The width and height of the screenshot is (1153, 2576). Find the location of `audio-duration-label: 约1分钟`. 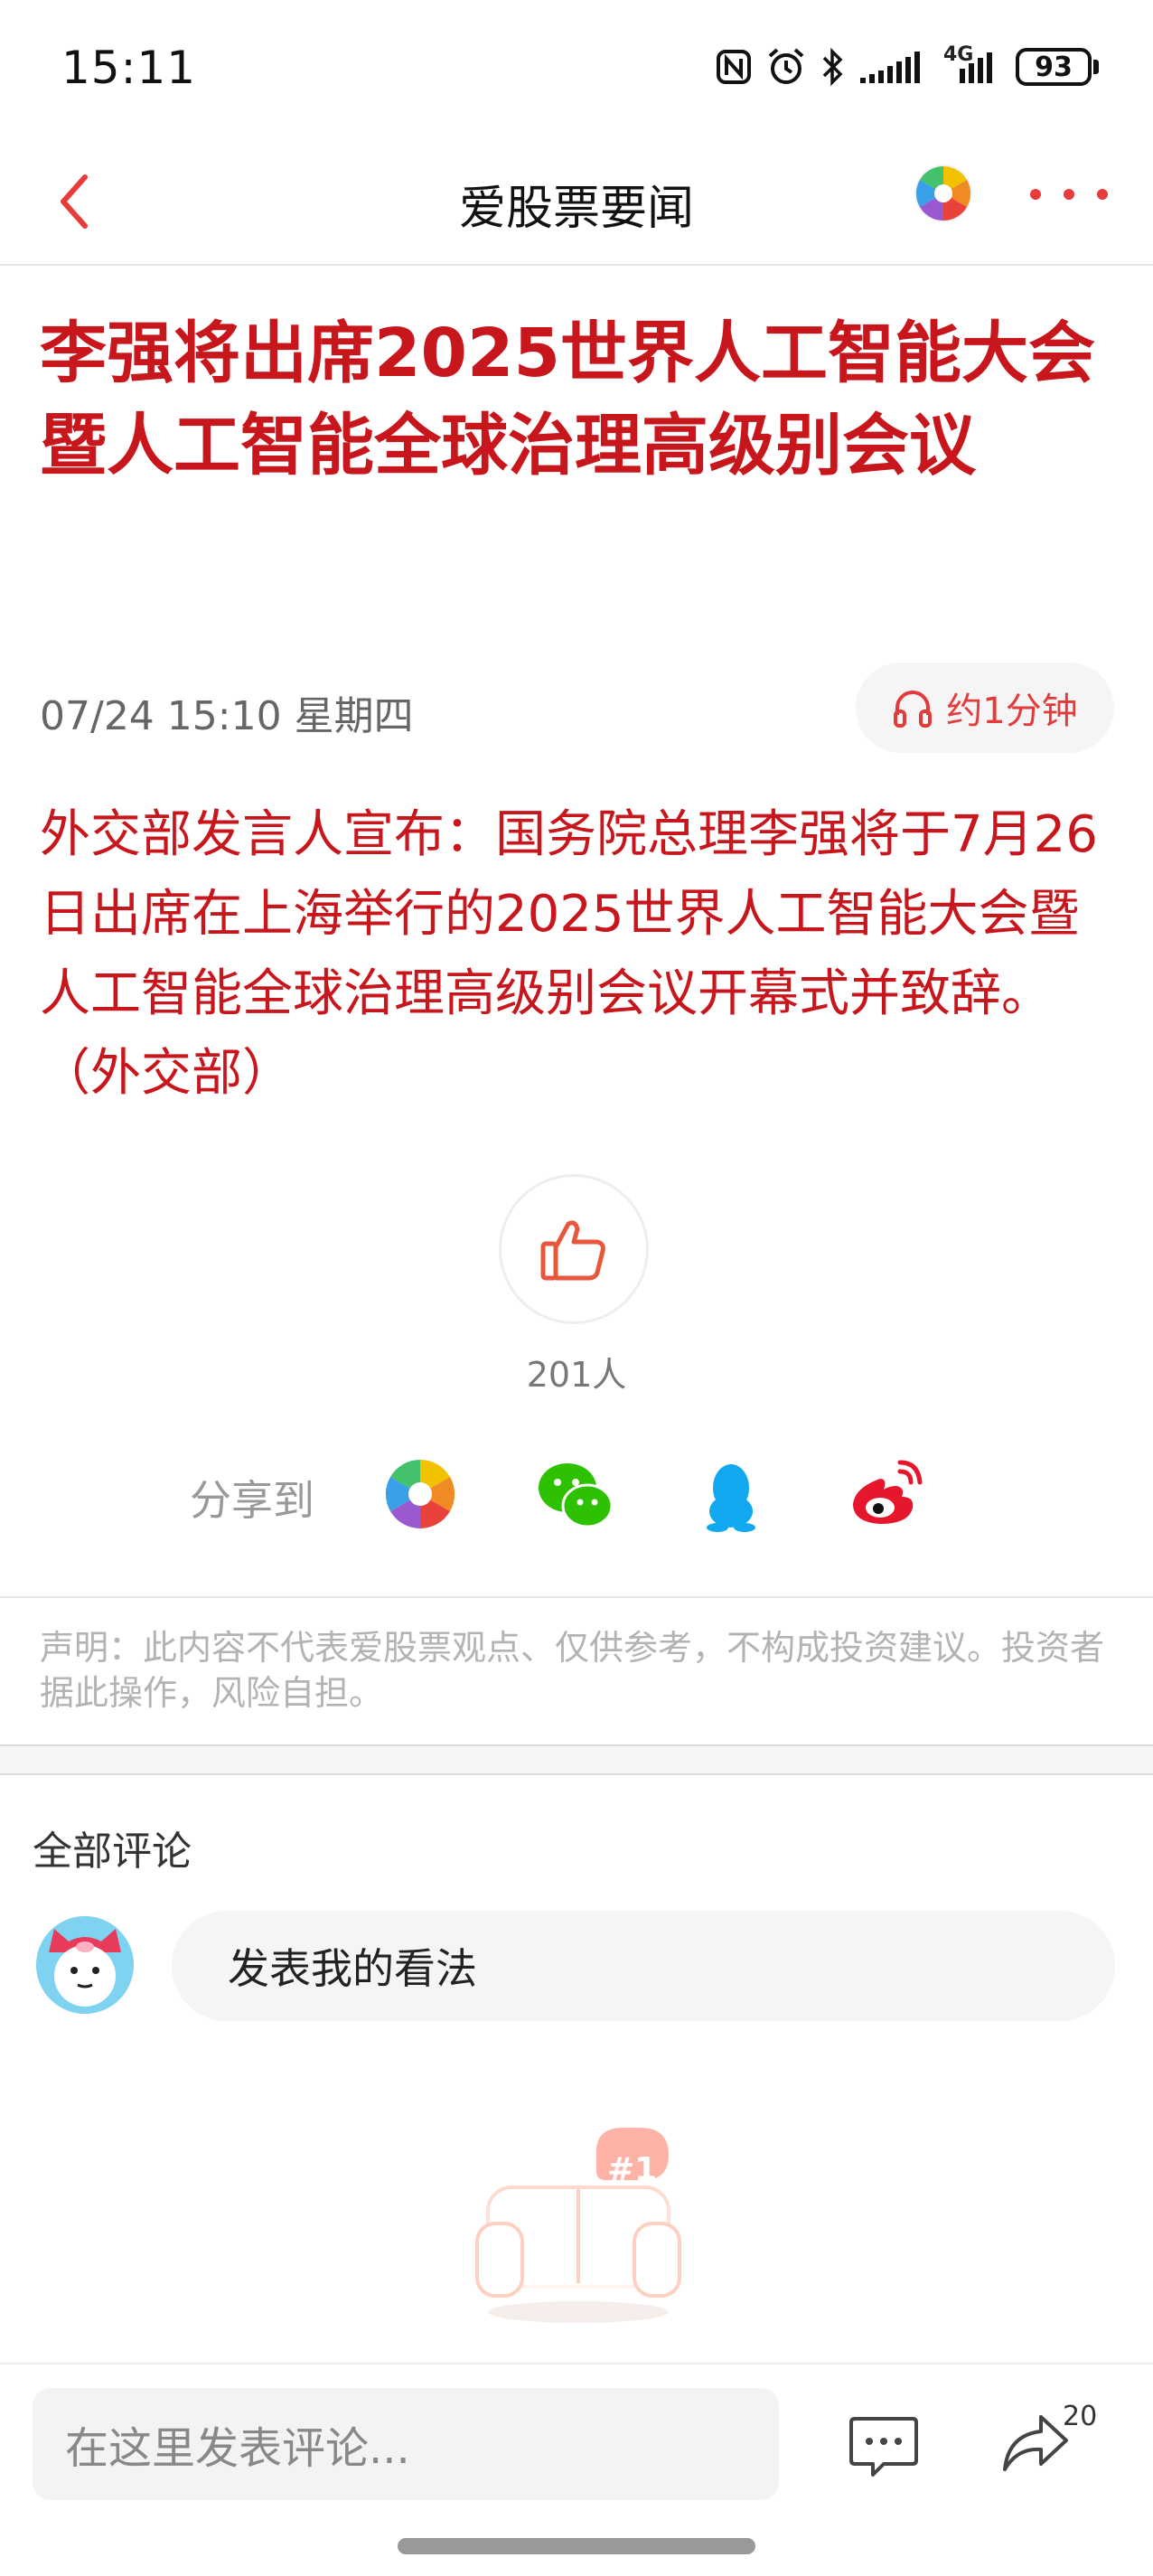

audio-duration-label: 约1分钟 is located at coordinates (1012, 712).